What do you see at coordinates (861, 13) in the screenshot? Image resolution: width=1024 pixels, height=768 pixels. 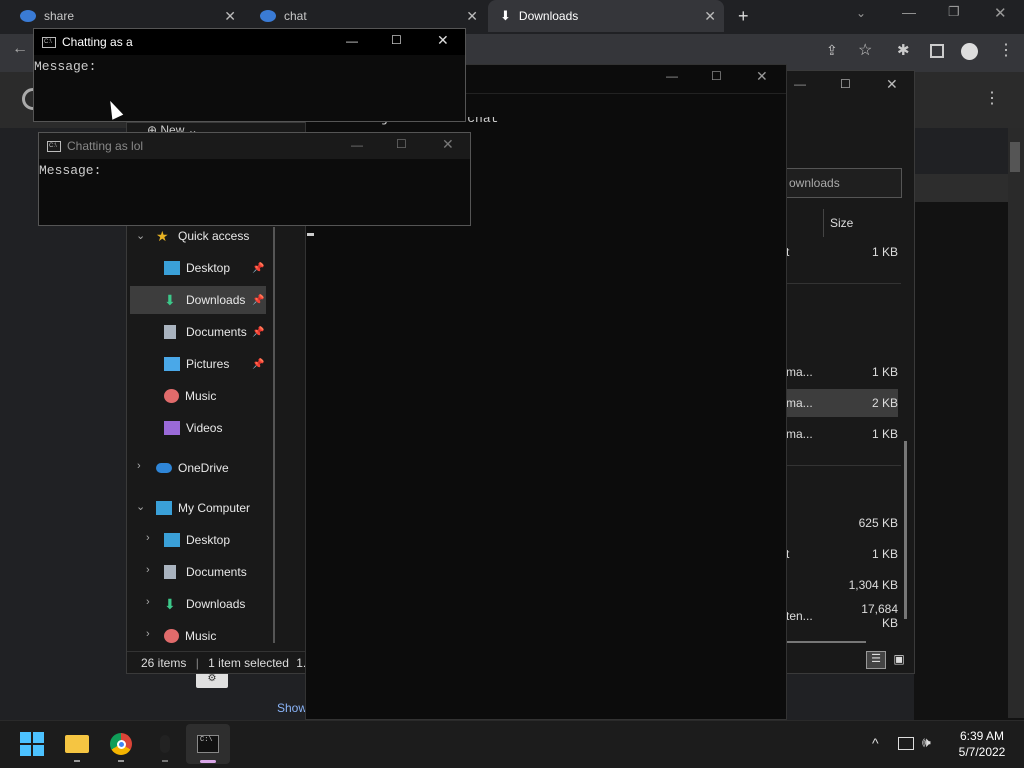 I see `tab-search-icon: ⌄` at bounding box center [861, 13].